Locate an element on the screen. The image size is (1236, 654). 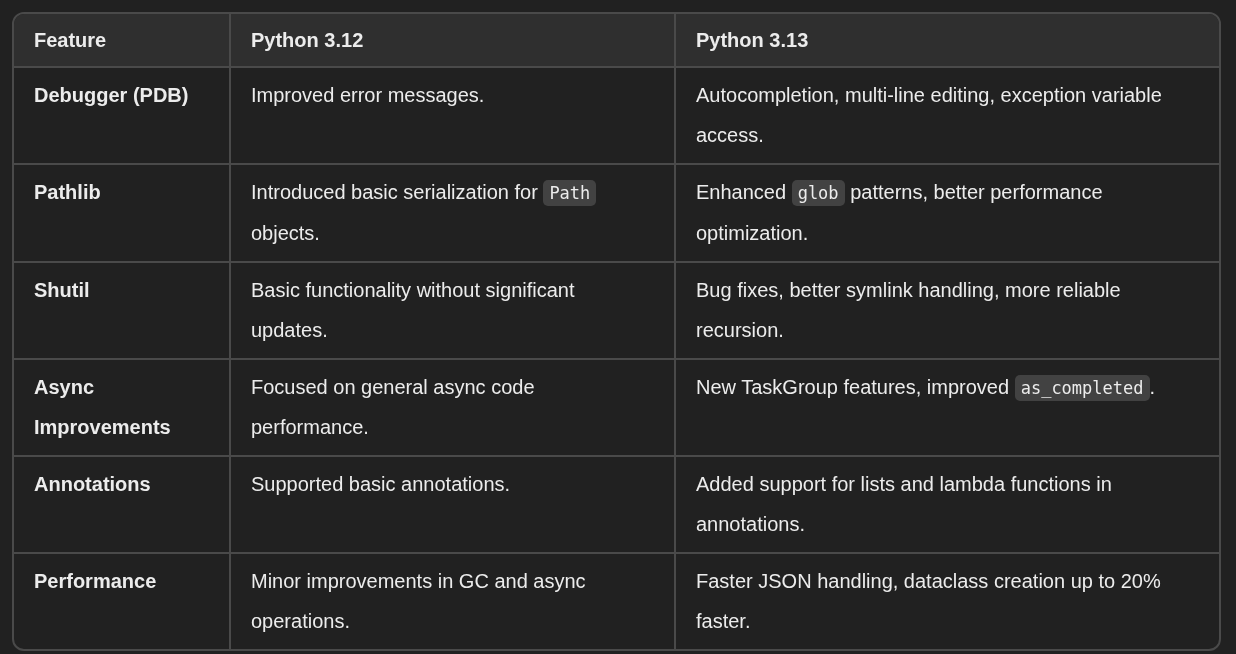
table-cell: Faster JSON handling, dataclass creation up to 20% faster. is located at coordinates (947, 601).